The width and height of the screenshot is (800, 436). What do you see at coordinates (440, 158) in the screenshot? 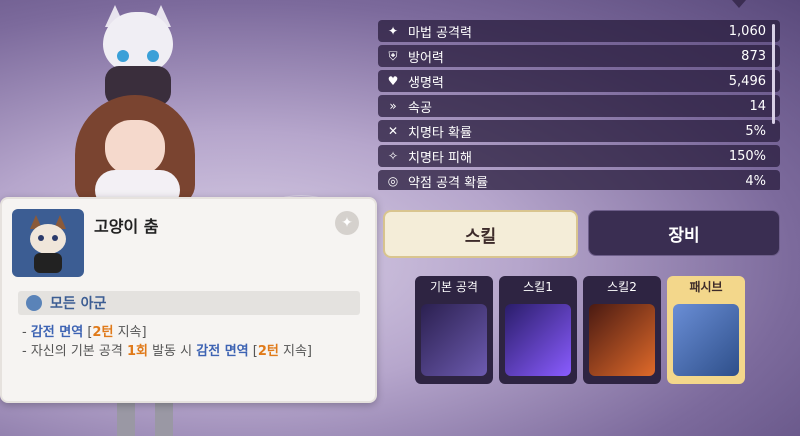
I see `stat-label: 치명타 피해` at bounding box center [440, 158].